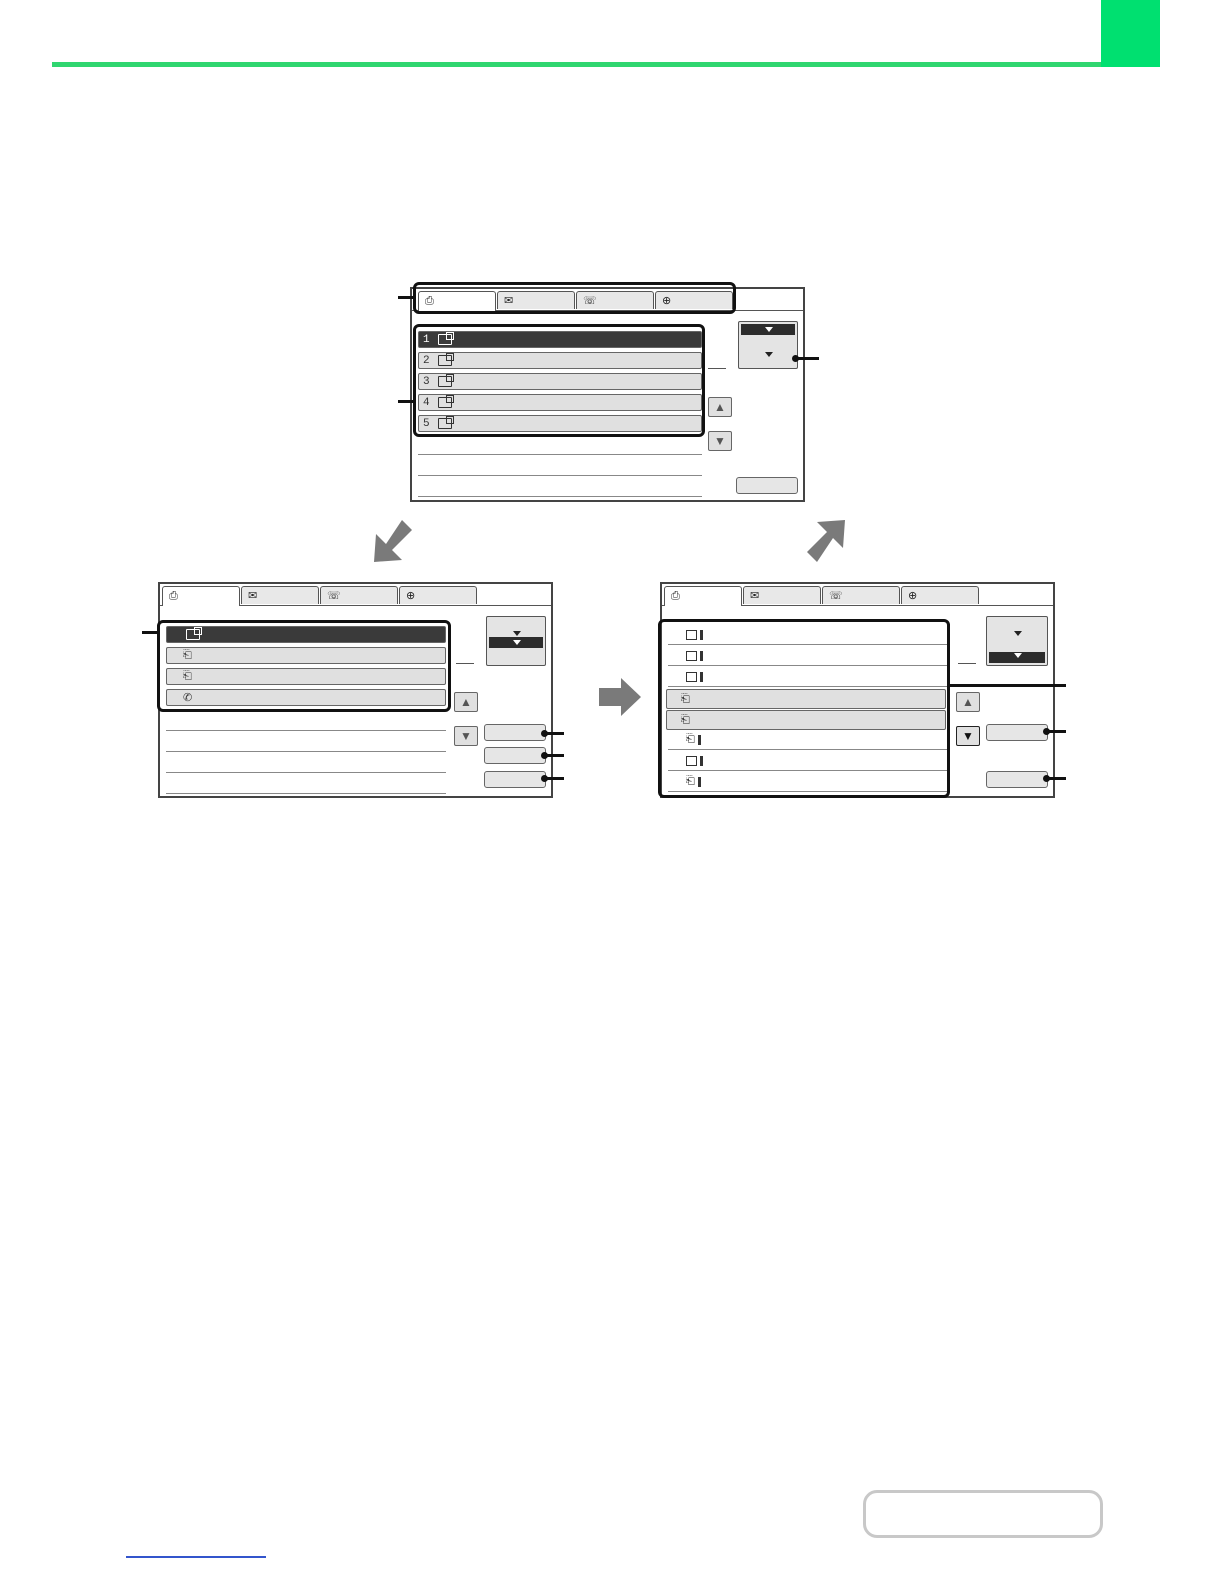 Image resolution: width=1224 pixels, height=1584 pixels. What do you see at coordinates (196, 1557) in the screenshot?
I see `footer-link` at bounding box center [196, 1557].